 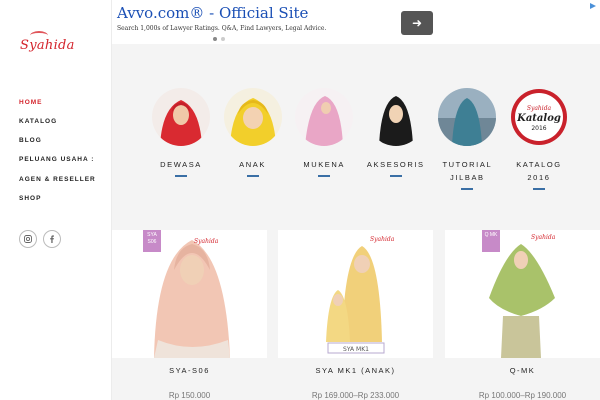 I want to click on nav-item-shop: SHOP, so click(x=57, y=199).